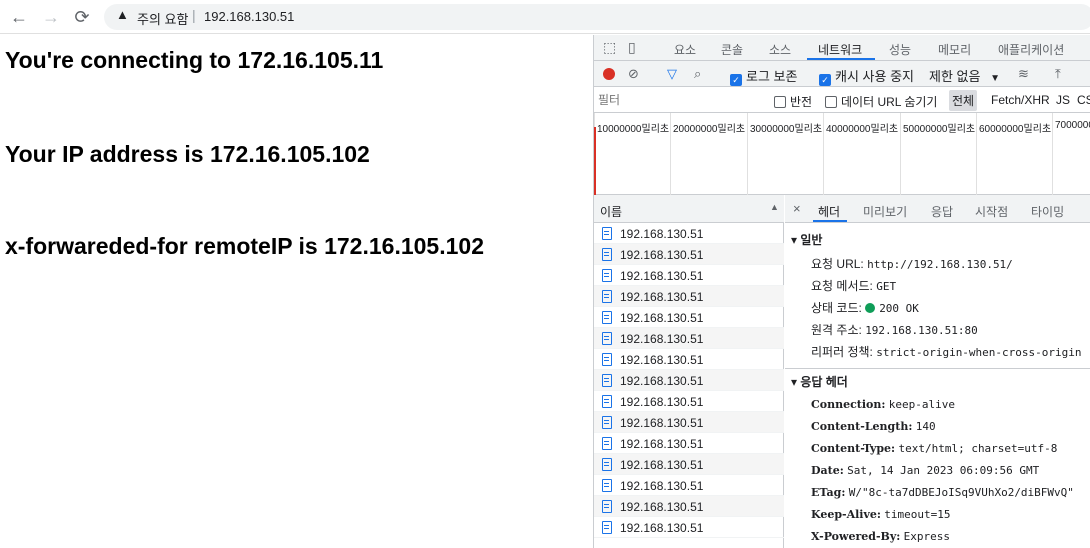  I want to click on header-value: Sat, 14 Jan 2023 06:09:56 GMT, so click(943, 470).